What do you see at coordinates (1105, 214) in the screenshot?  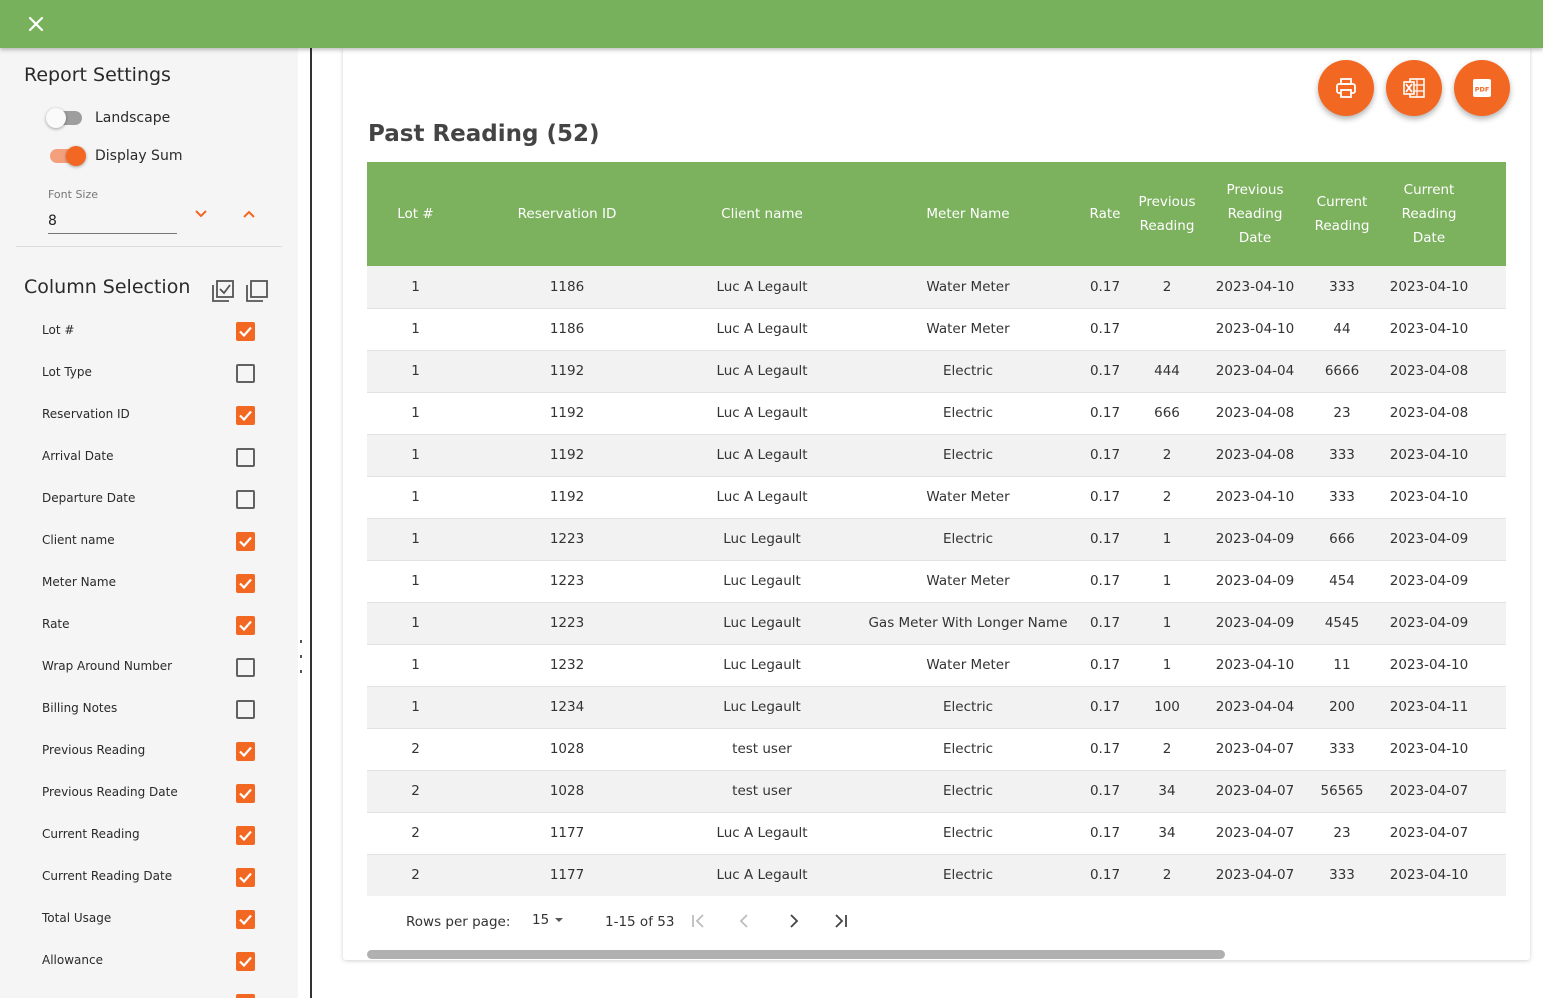 I see `column-header: Rate` at bounding box center [1105, 214].